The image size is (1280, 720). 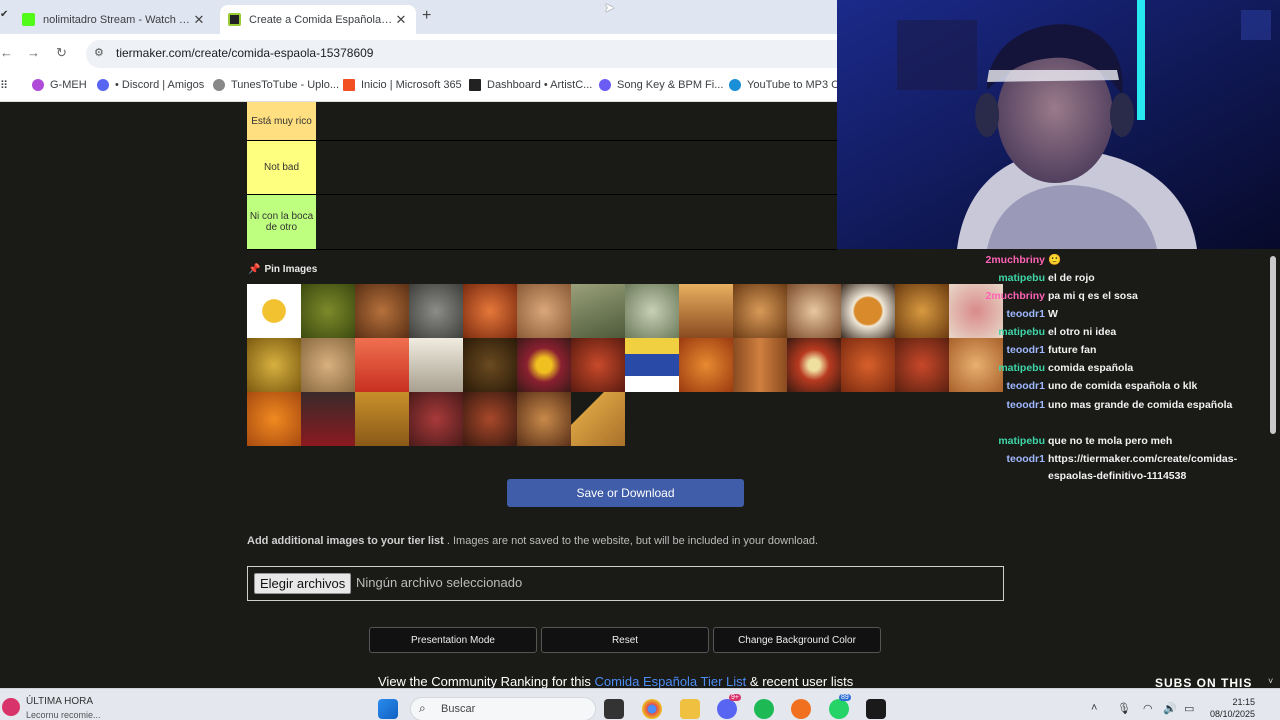 I want to click on battery-icon: ▭, so click(x=1189, y=708).